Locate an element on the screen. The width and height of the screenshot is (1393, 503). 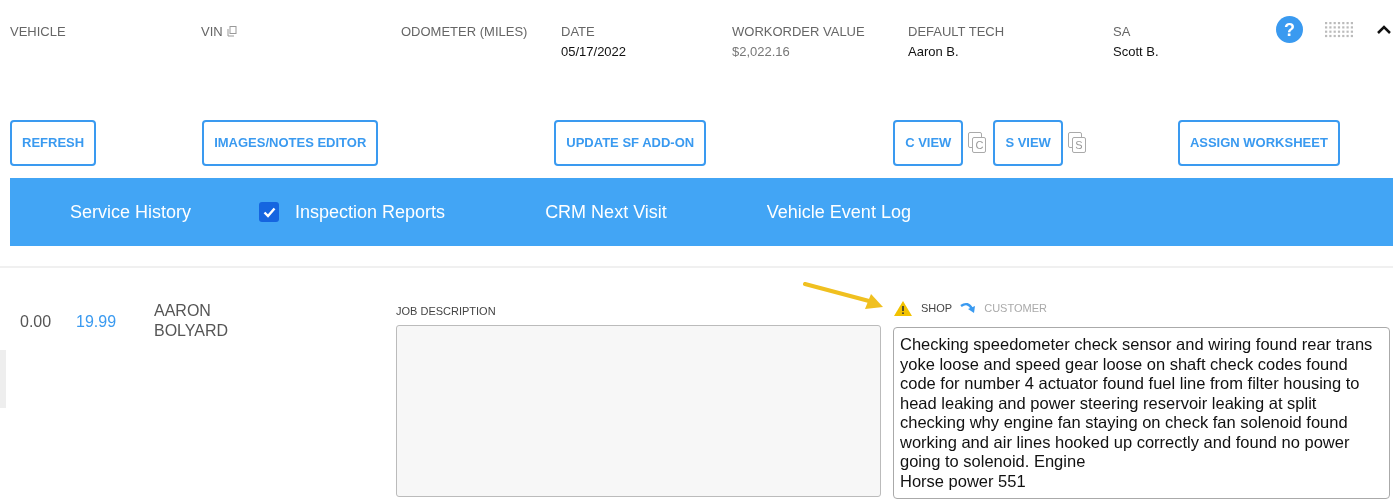
action-button: C VIEW is located at coordinates (928, 143).